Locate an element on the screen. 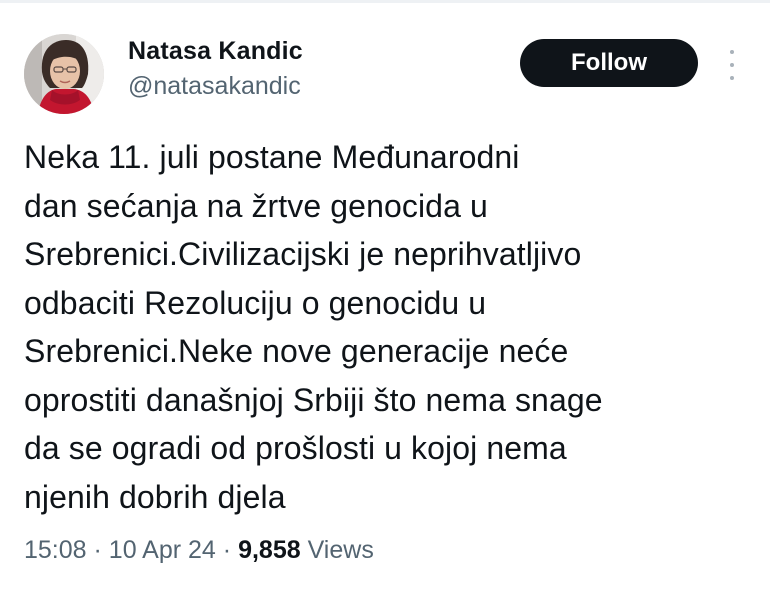  tweet-time: 15:08 is located at coordinates (55, 550).